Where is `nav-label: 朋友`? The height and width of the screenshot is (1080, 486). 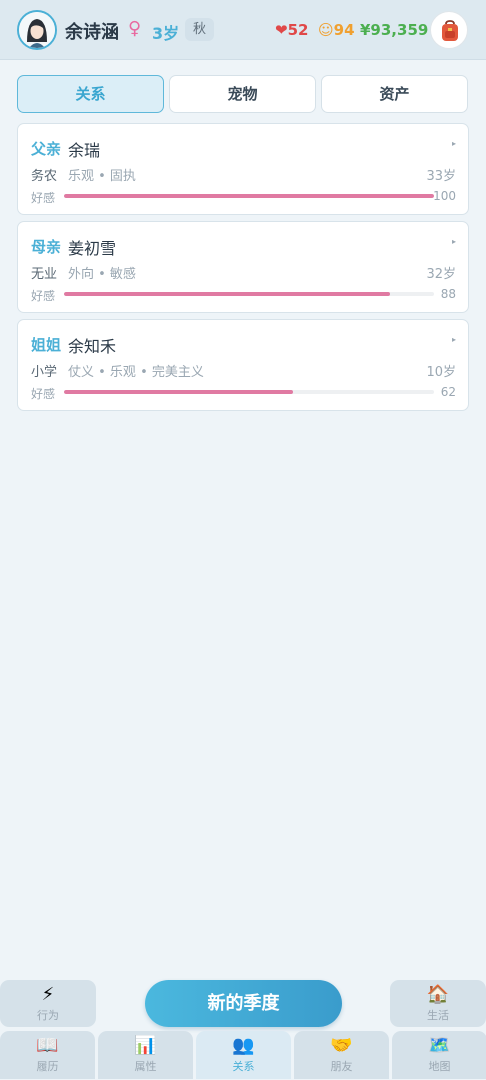
nav-label: 朋友 is located at coordinates (341, 1066).